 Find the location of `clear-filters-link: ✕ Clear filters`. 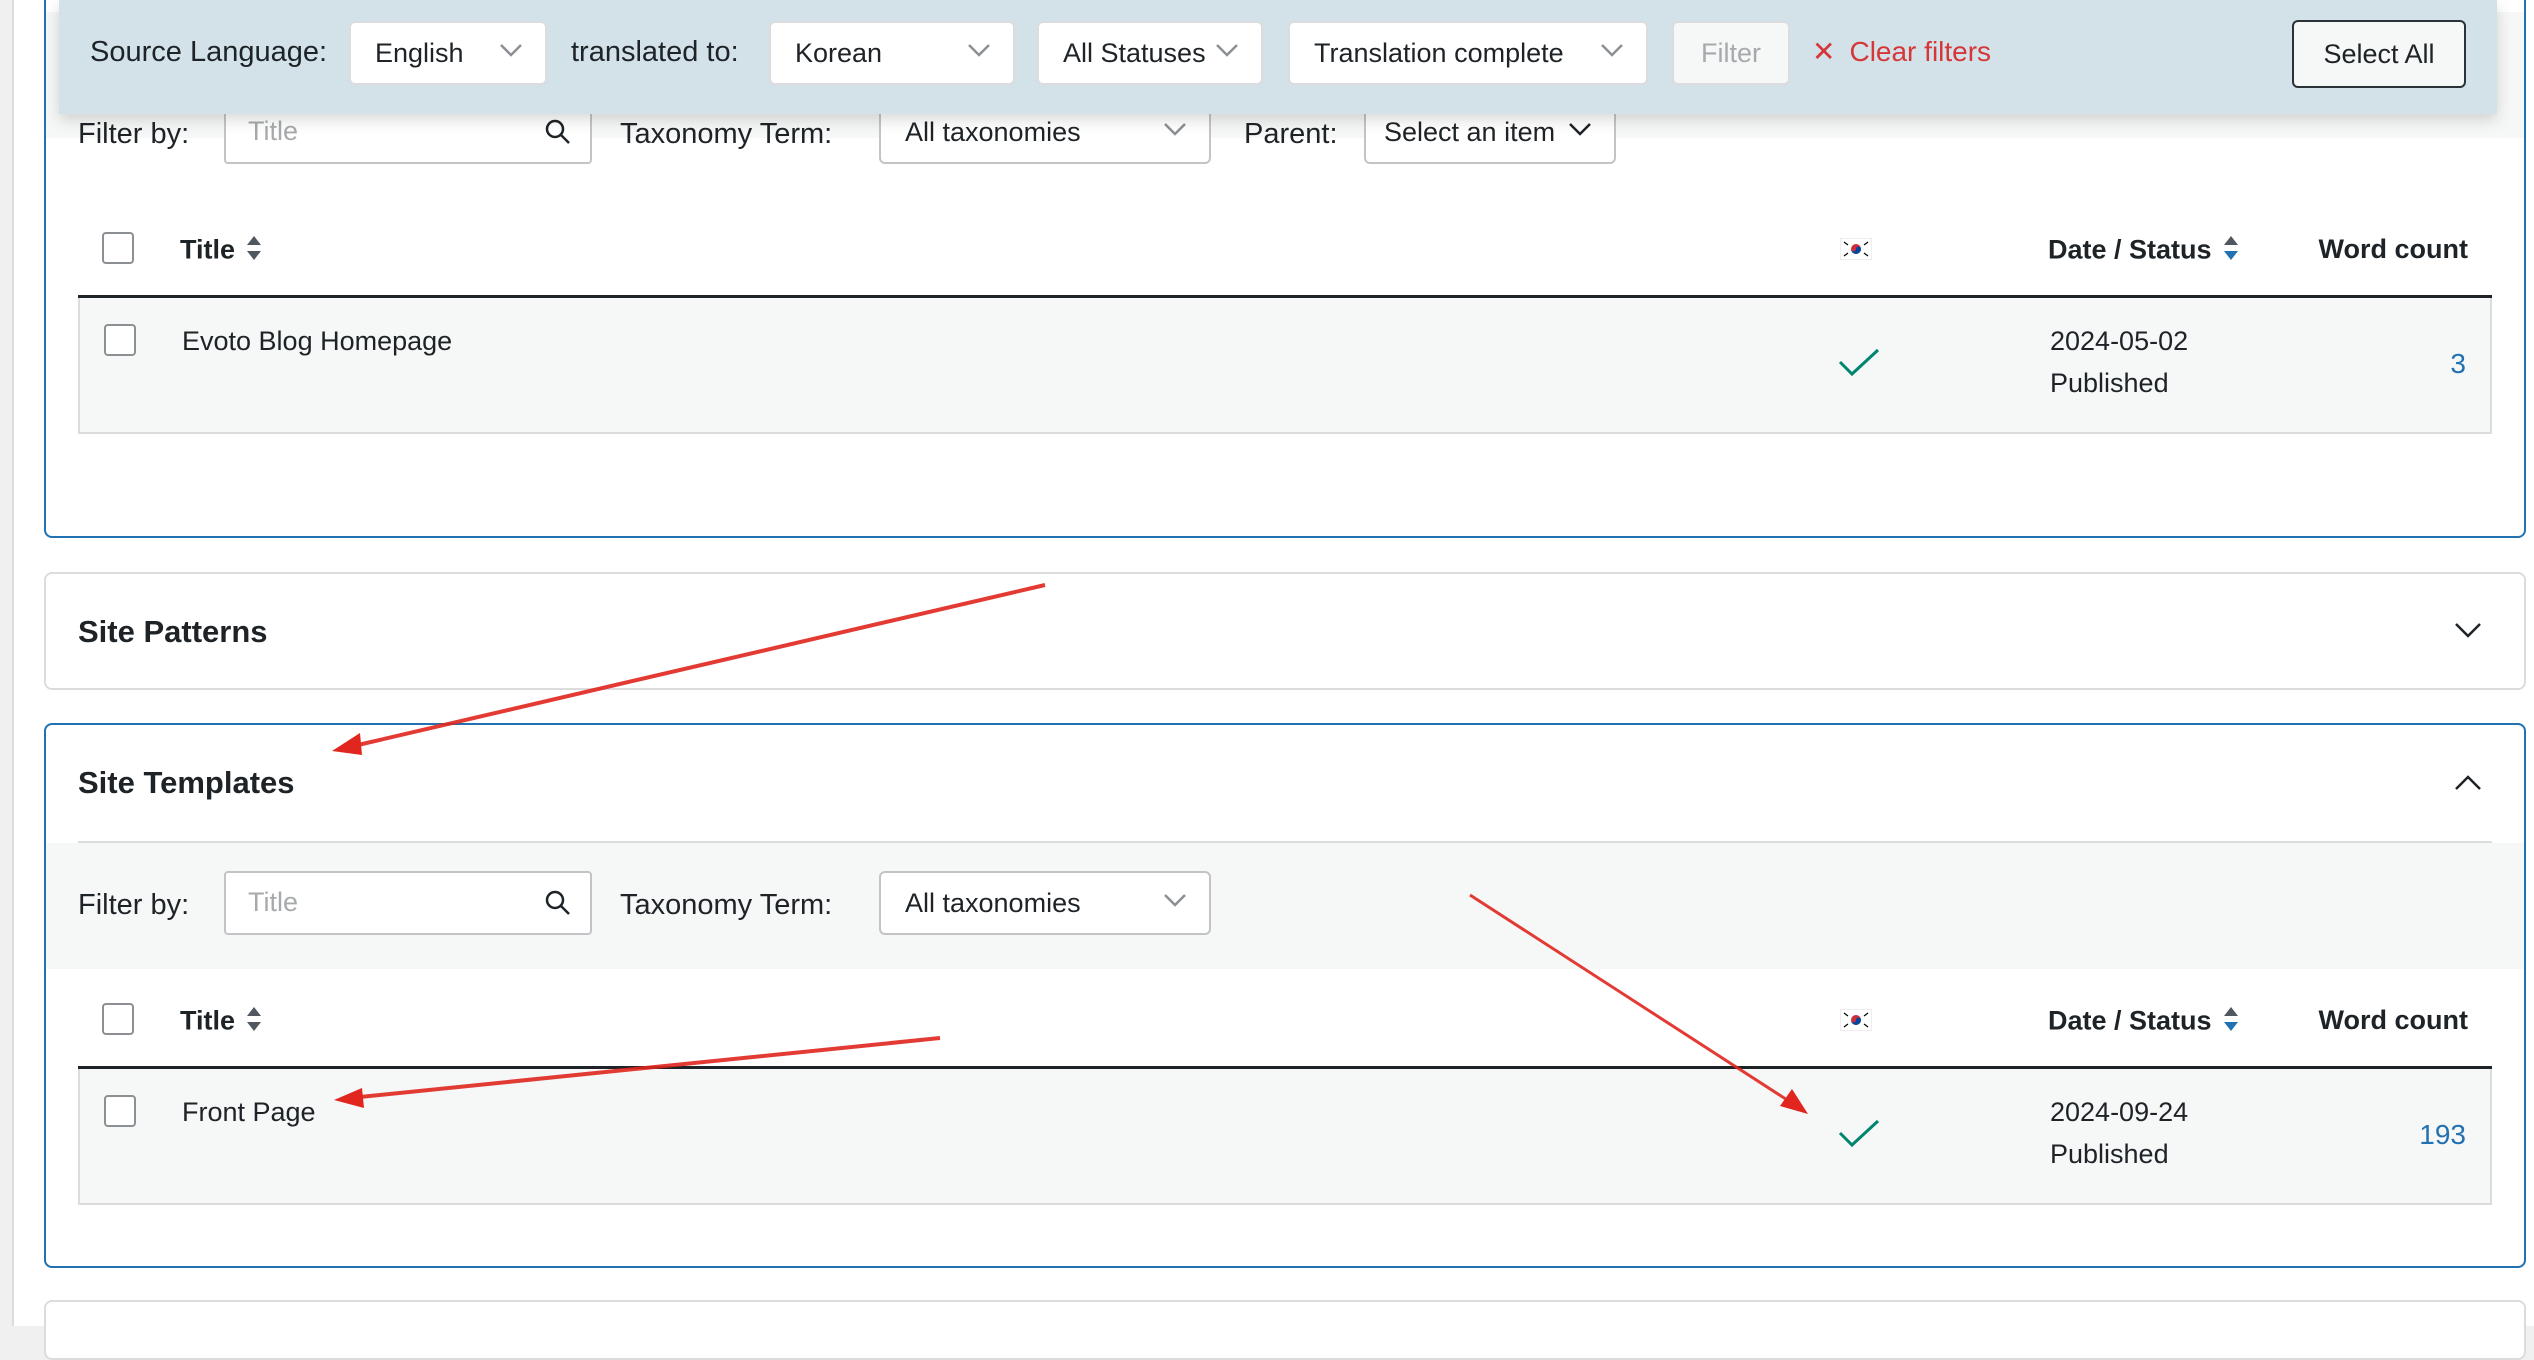

clear-filters-link: ✕ Clear filters is located at coordinates (1901, 52).